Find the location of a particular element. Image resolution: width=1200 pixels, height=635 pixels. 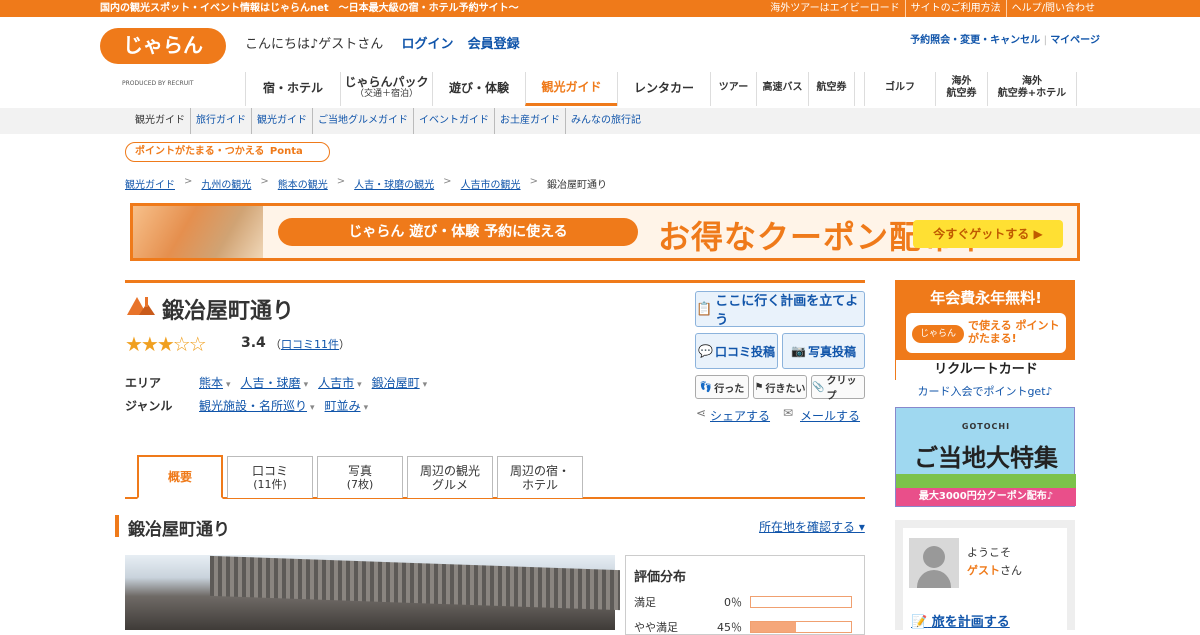

content-top-rule is located at coordinates (495, 281).